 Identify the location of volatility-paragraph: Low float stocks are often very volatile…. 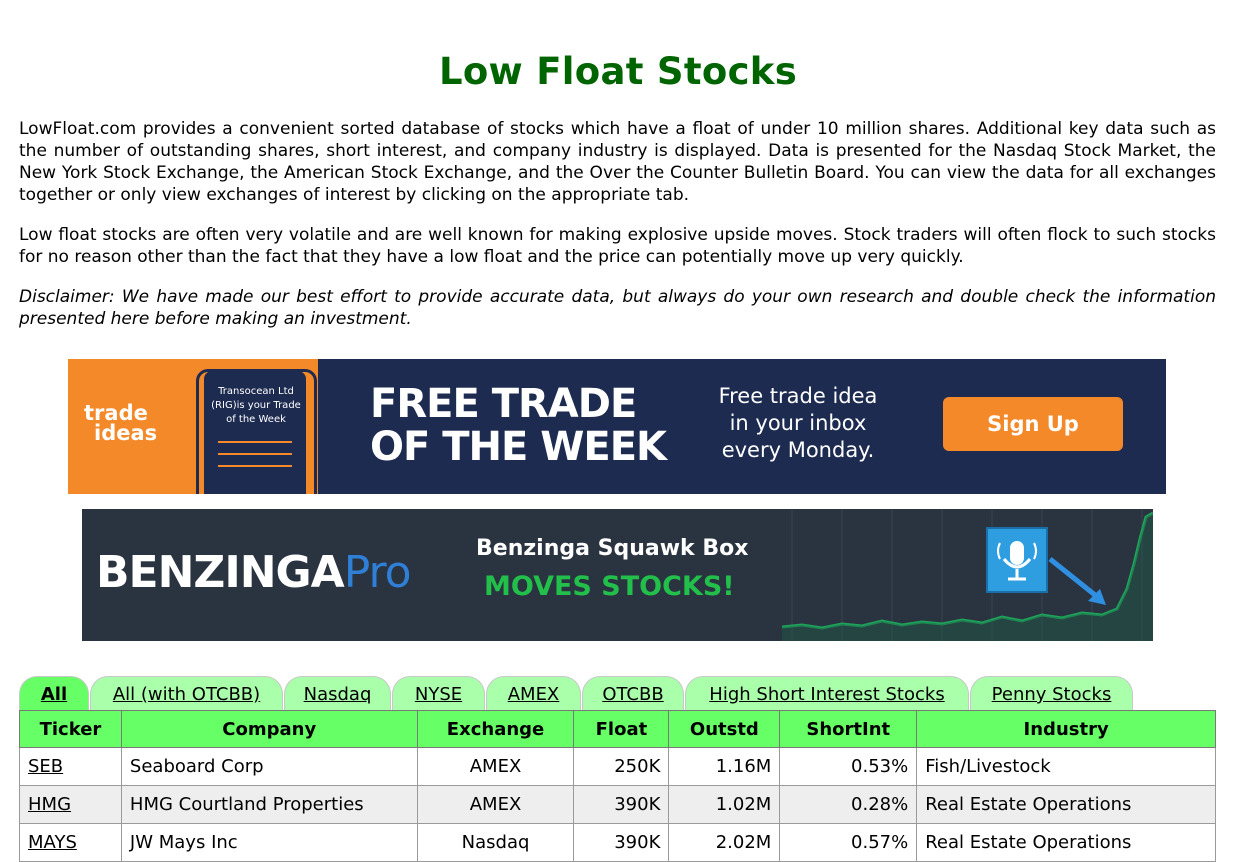
(617, 246).